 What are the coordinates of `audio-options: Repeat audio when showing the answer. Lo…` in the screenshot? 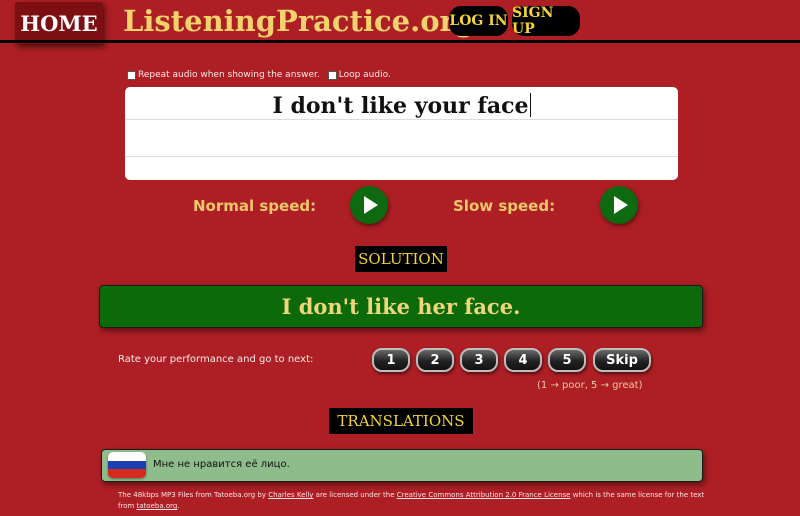 It's located at (263, 75).